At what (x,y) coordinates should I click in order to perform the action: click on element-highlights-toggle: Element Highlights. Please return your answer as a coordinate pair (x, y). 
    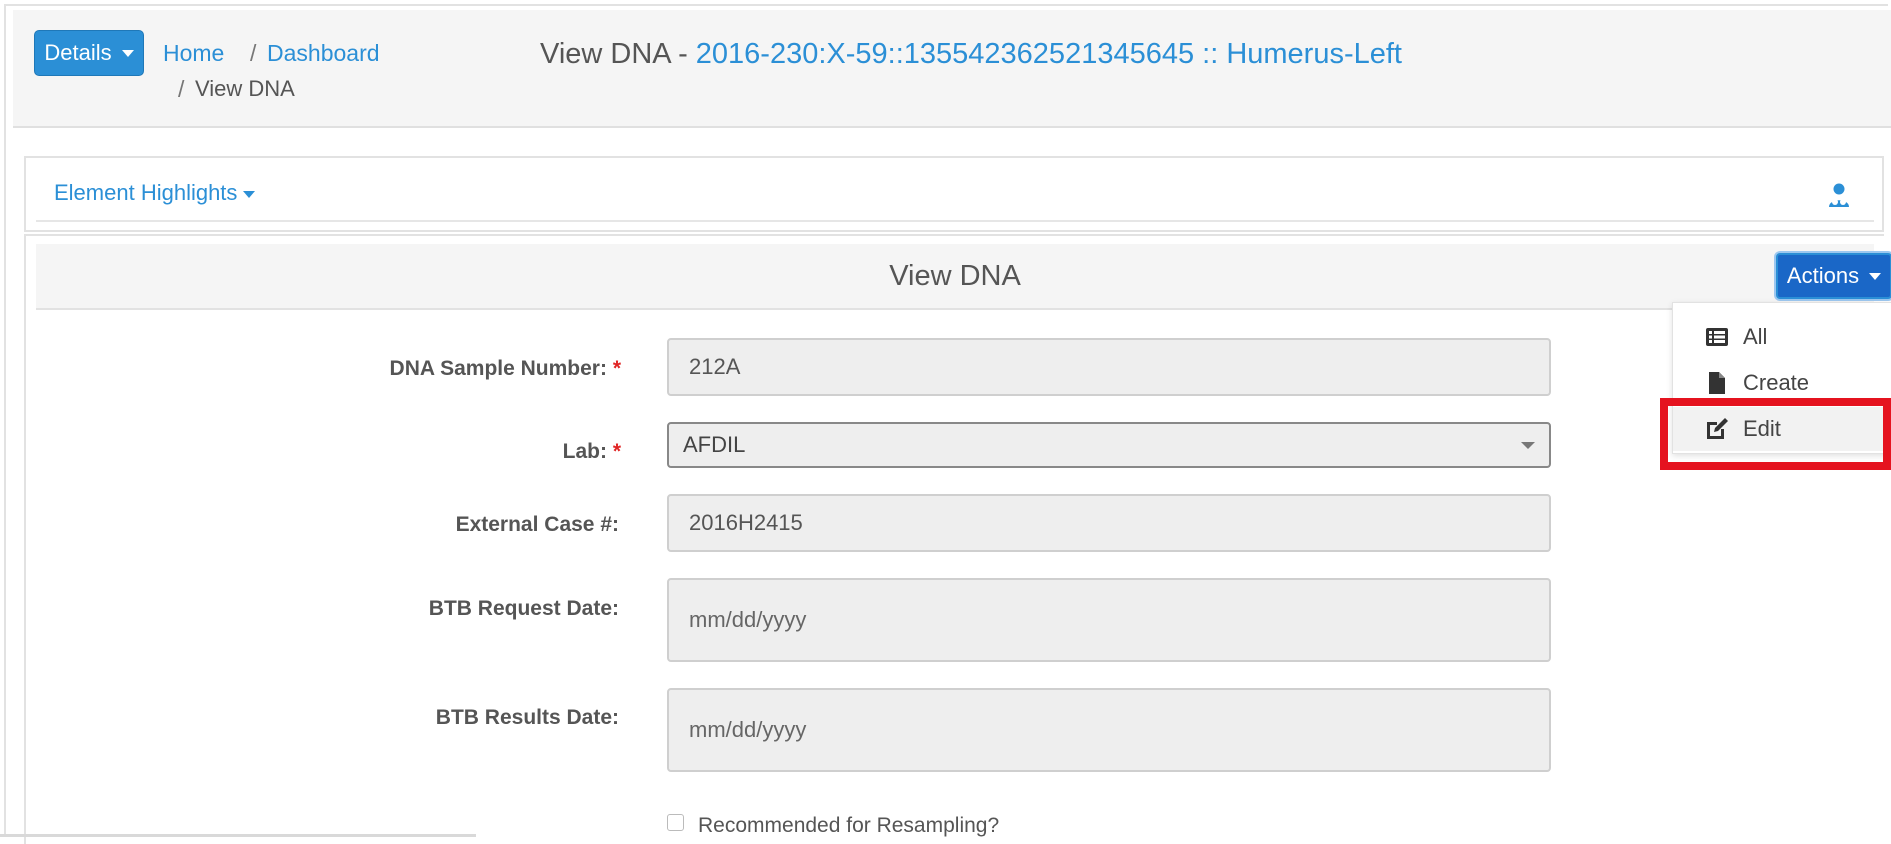
    Looking at the image, I should click on (155, 193).